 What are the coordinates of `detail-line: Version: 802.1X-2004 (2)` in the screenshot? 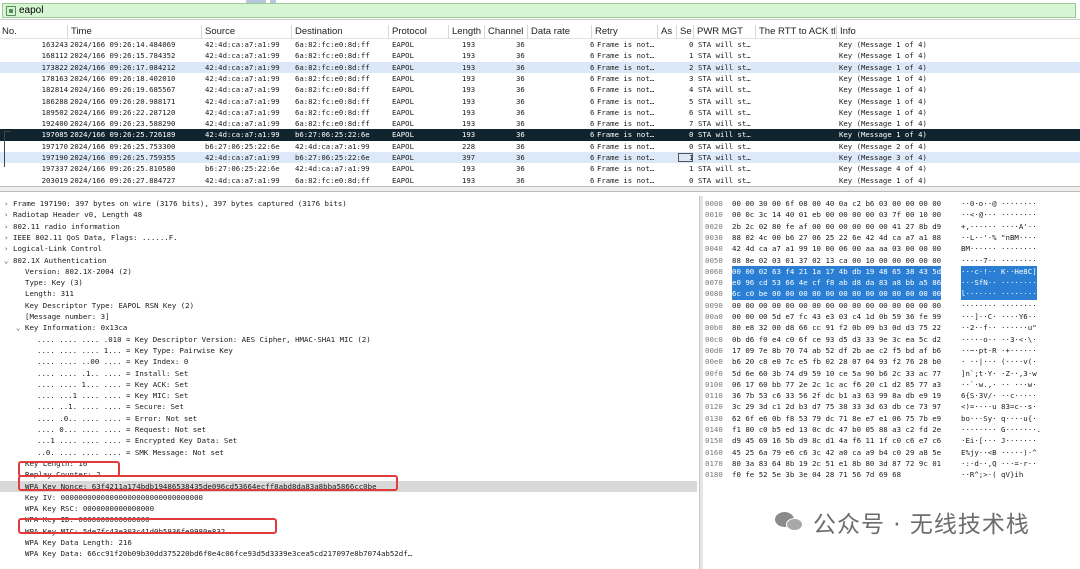 It's located at (348, 271).